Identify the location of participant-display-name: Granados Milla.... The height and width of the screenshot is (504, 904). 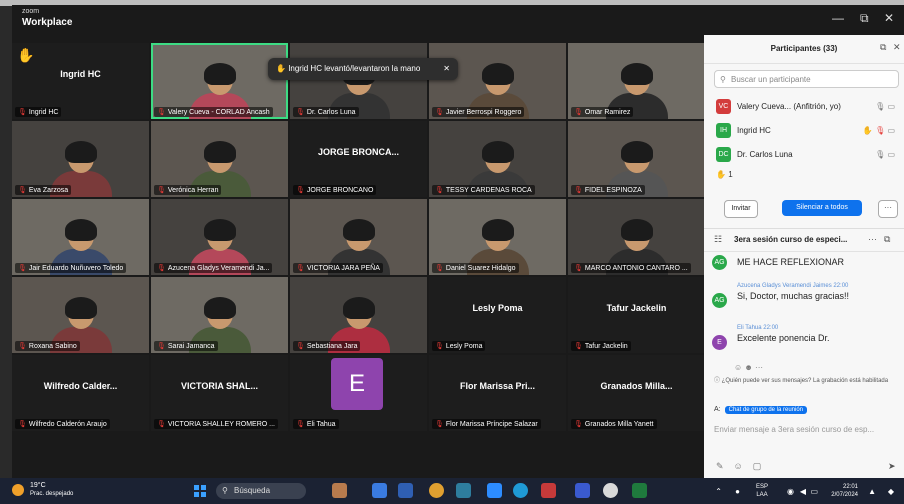
(636, 386).